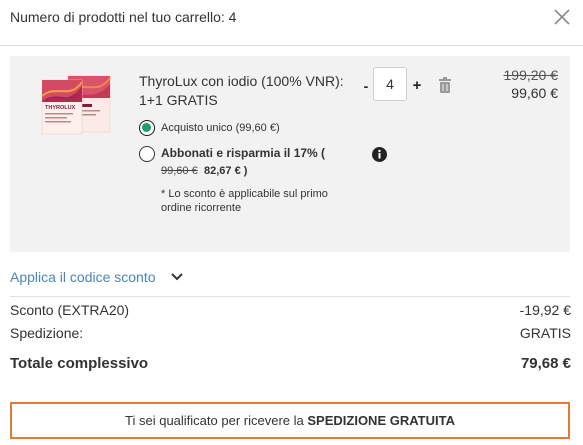 Image resolution: width=583 pixels, height=445 pixels. Describe the element at coordinates (70, 310) in the screenshot. I see `discount-label: Sconto (EXTRA20)` at that location.